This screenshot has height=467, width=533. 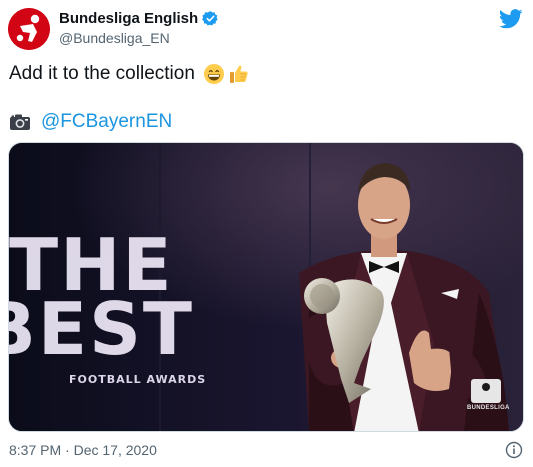 What do you see at coordinates (102, 329) in the screenshot?
I see `backdrop-title-line2: BEST` at bounding box center [102, 329].